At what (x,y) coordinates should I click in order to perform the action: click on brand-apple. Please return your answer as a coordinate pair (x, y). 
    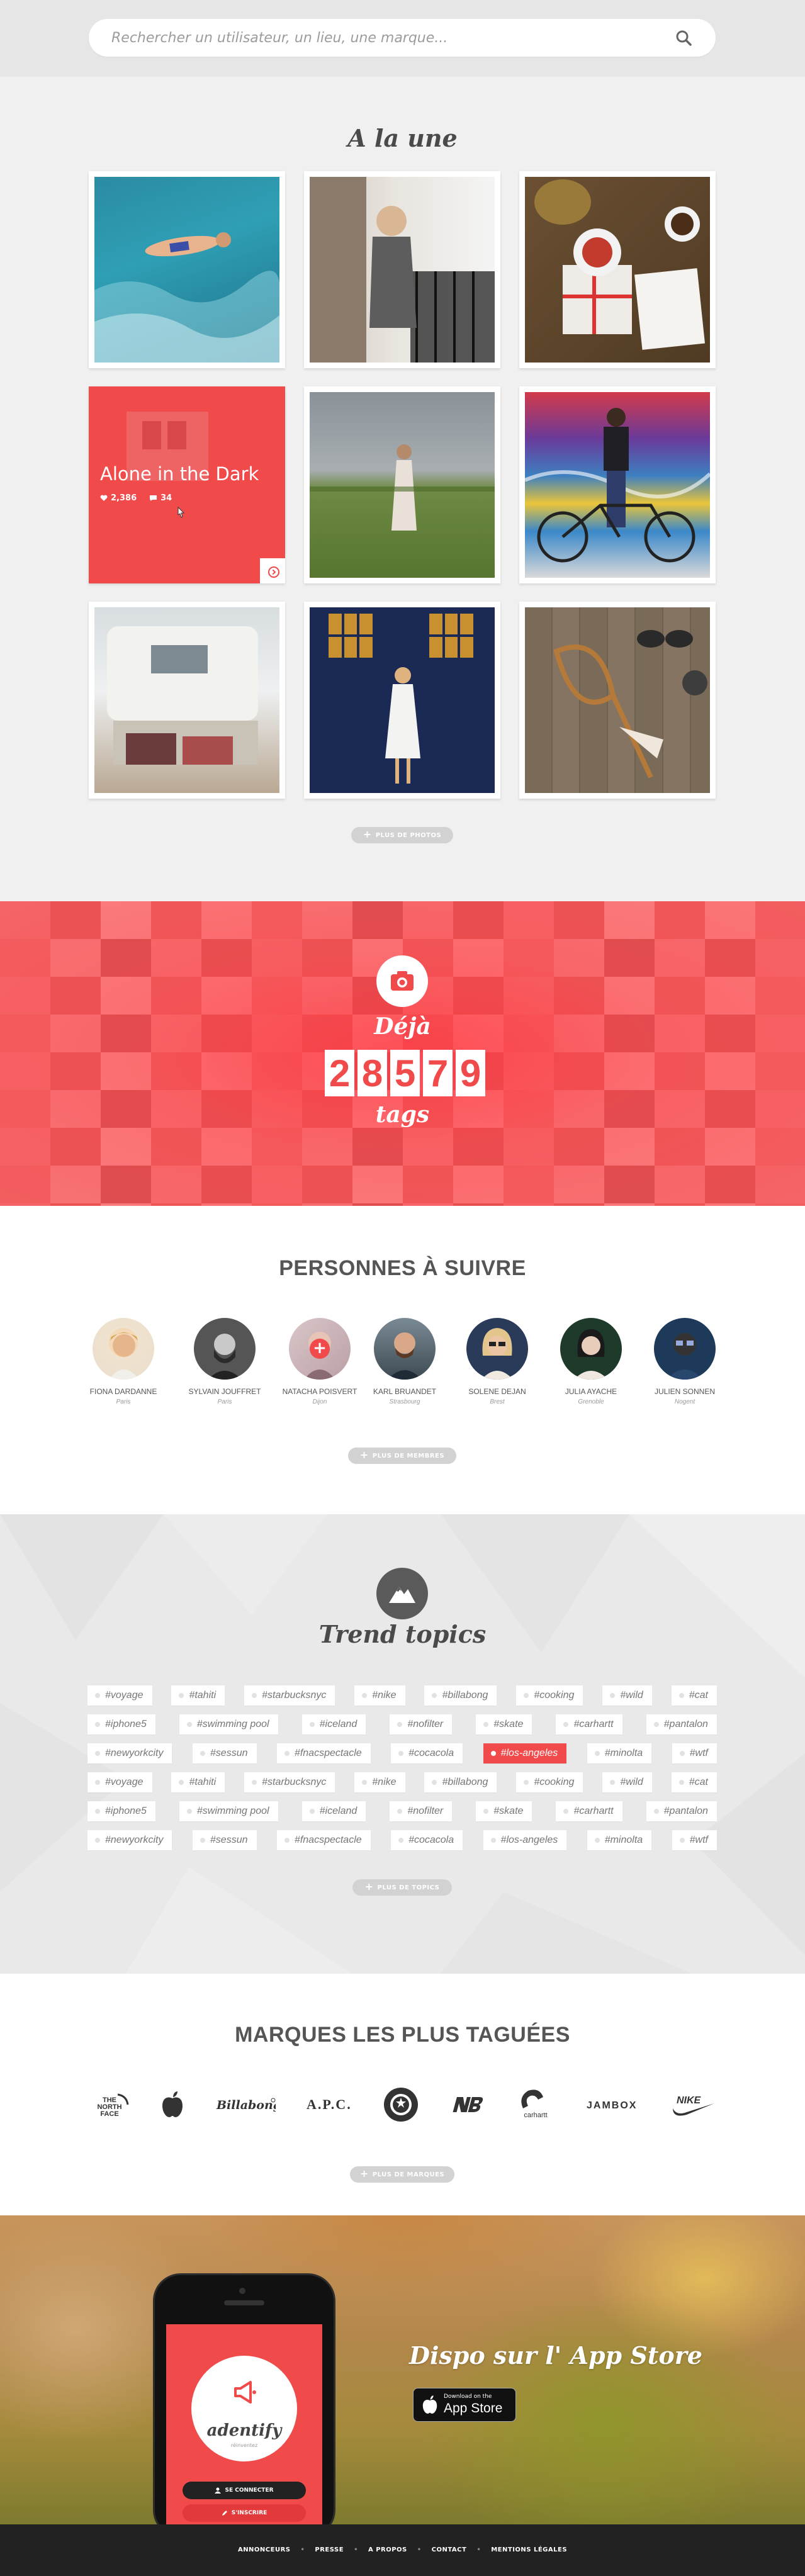
    Looking at the image, I should click on (173, 2104).